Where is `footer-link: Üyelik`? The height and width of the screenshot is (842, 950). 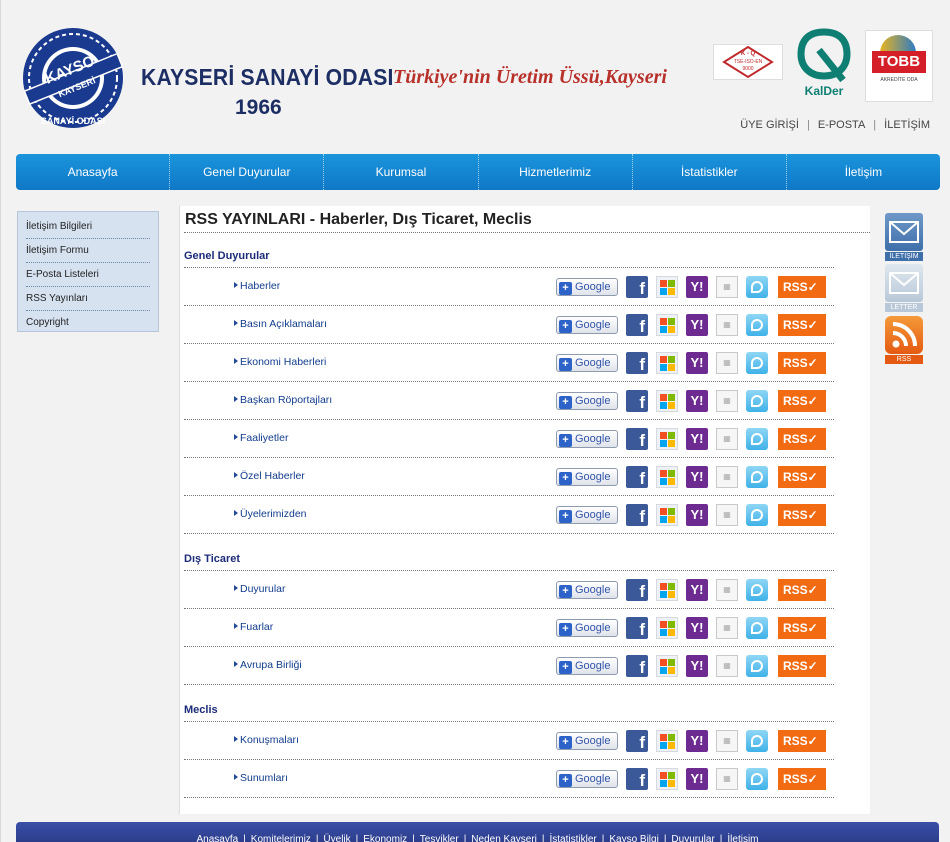
footer-link: Üyelik is located at coordinates (336, 838).